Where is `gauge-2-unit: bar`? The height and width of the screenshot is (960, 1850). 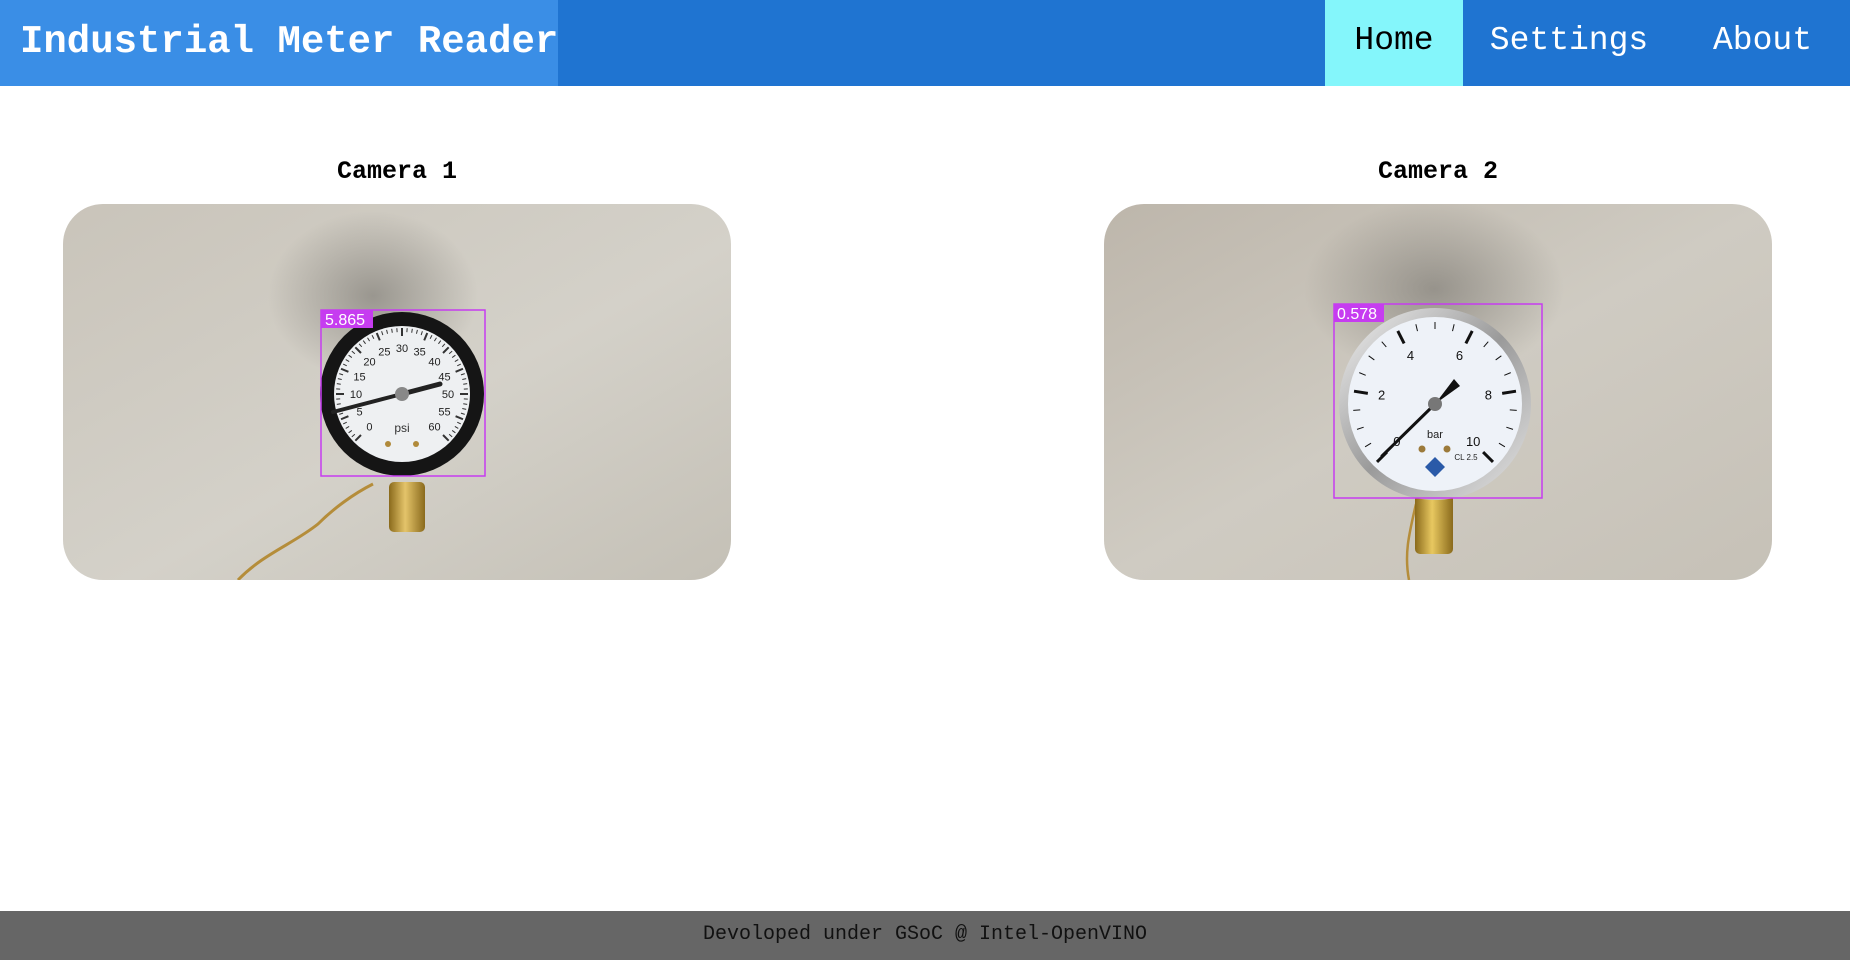
gauge-2-unit: bar is located at coordinates (1435, 435).